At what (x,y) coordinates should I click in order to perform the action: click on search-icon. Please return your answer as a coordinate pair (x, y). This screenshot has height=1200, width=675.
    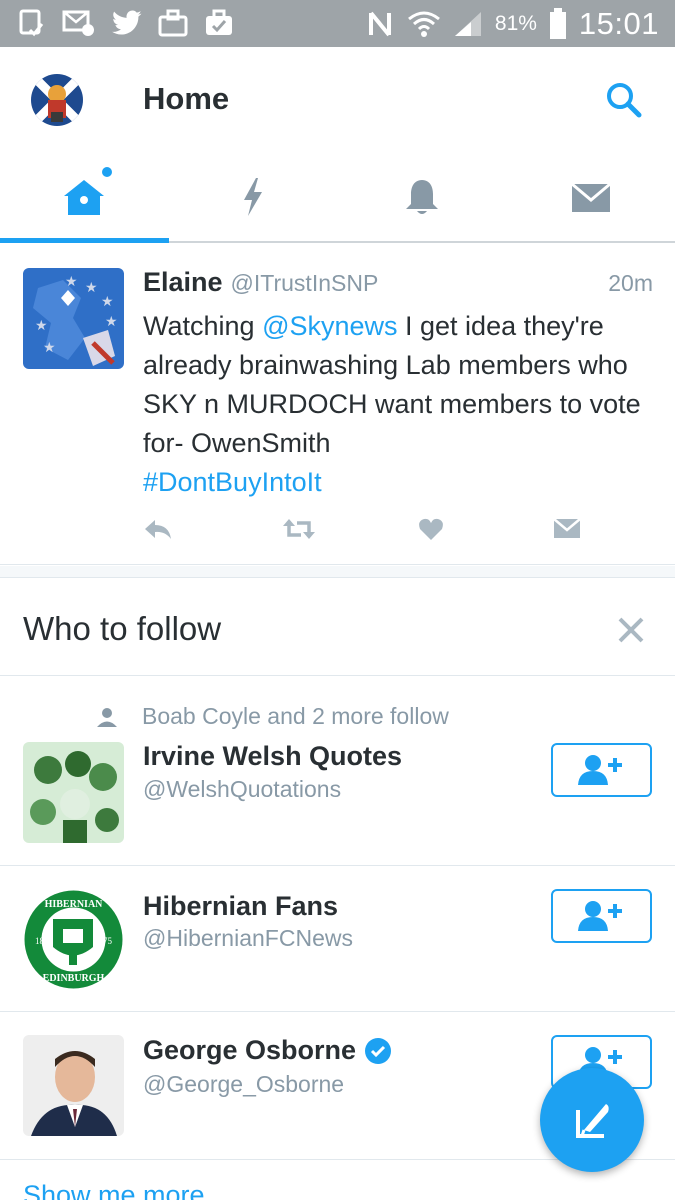
    Looking at the image, I should click on (624, 100).